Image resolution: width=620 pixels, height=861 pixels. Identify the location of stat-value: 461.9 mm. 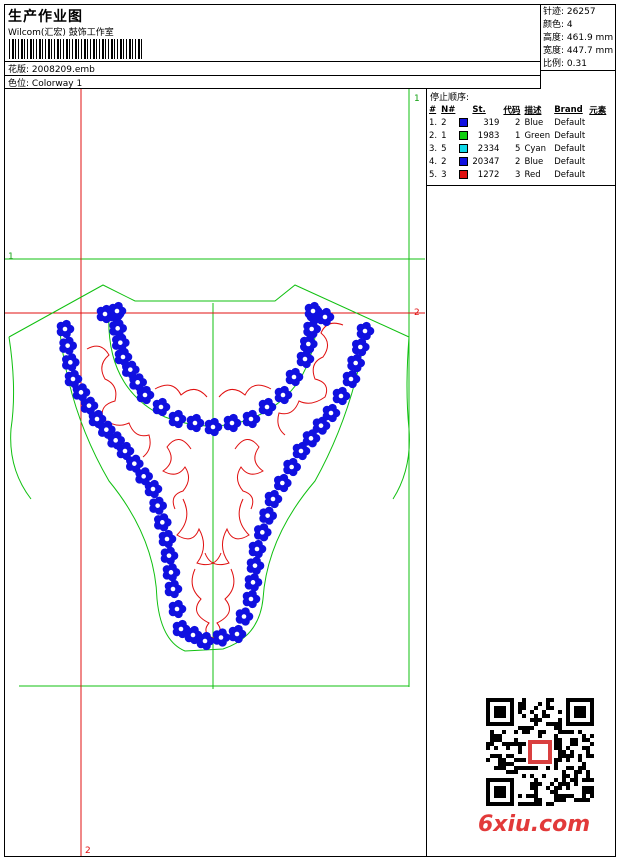
(590, 38).